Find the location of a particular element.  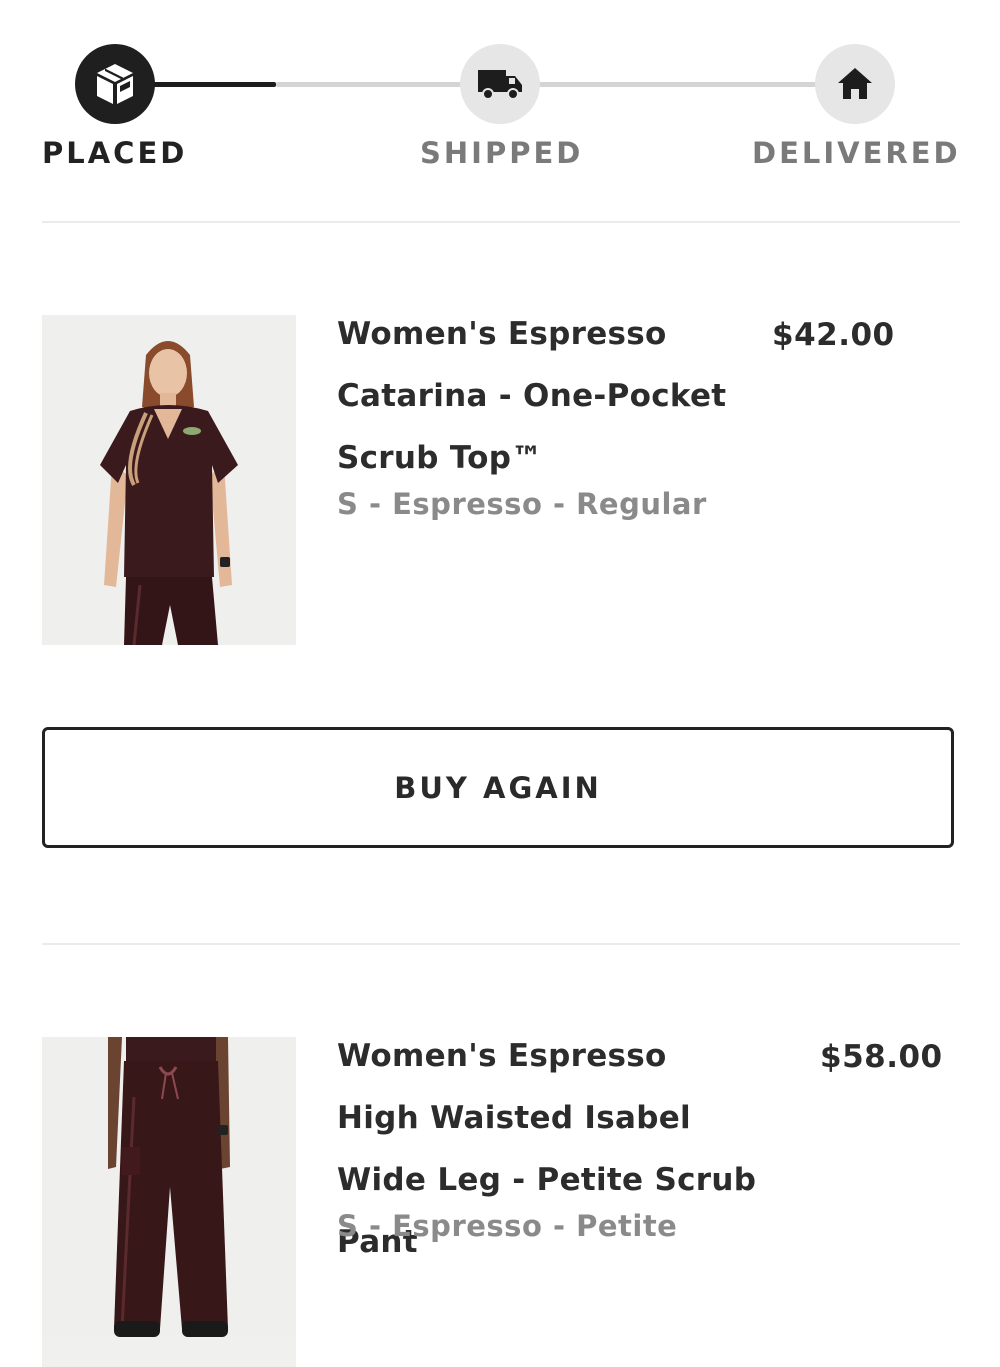

step-label-placed: PLACED is located at coordinates (115, 153).